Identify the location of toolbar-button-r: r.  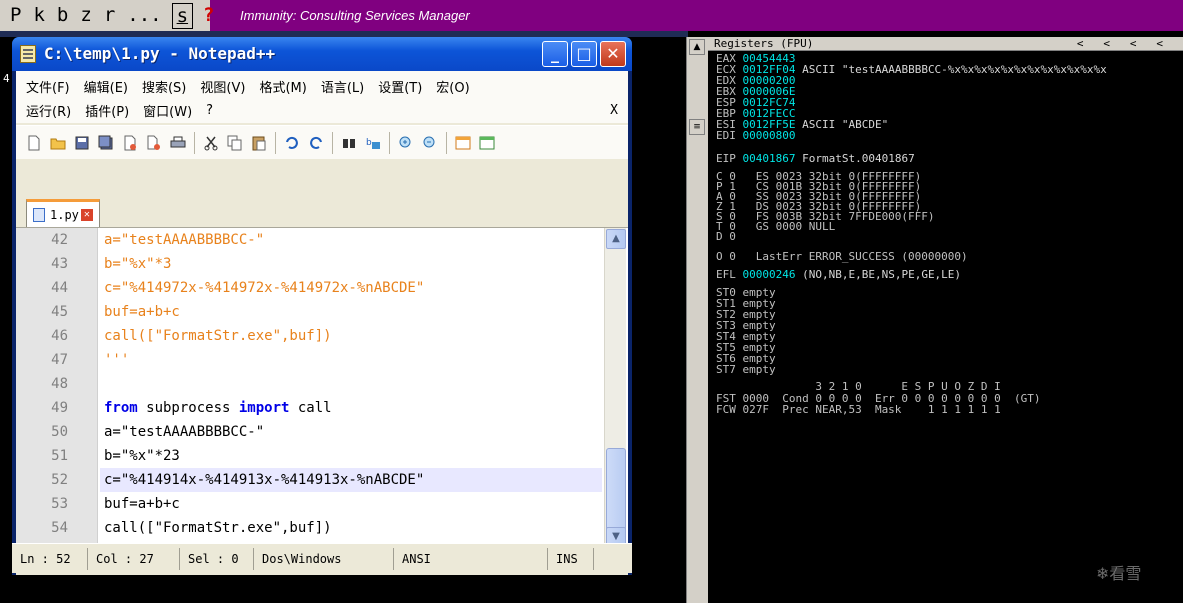
(109, 16).